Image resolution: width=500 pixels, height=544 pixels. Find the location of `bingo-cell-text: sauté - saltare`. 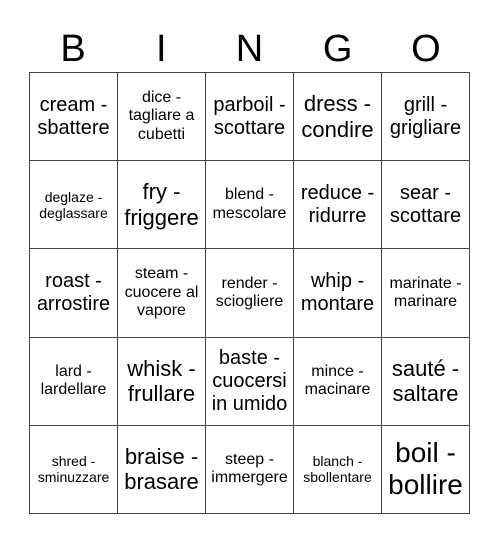

bingo-cell-text: sauté - saltare is located at coordinates (425, 381).